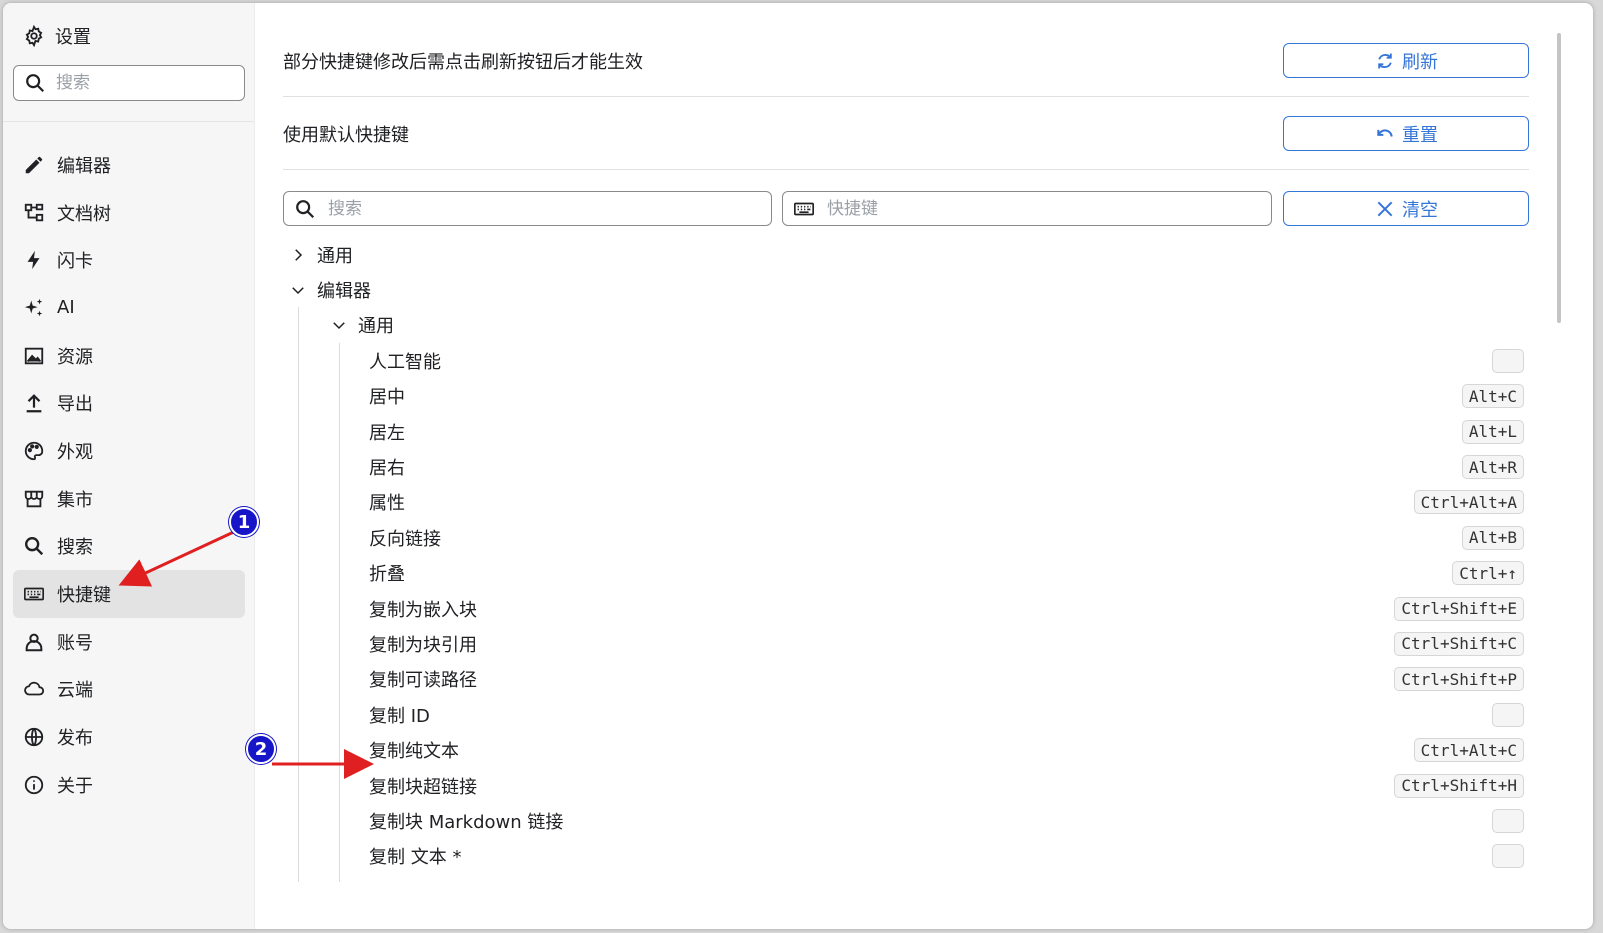 The width and height of the screenshot is (1603, 933). Describe the element at coordinates (129, 690) in the screenshot. I see `sidebar-item-cloud: 云端` at that location.